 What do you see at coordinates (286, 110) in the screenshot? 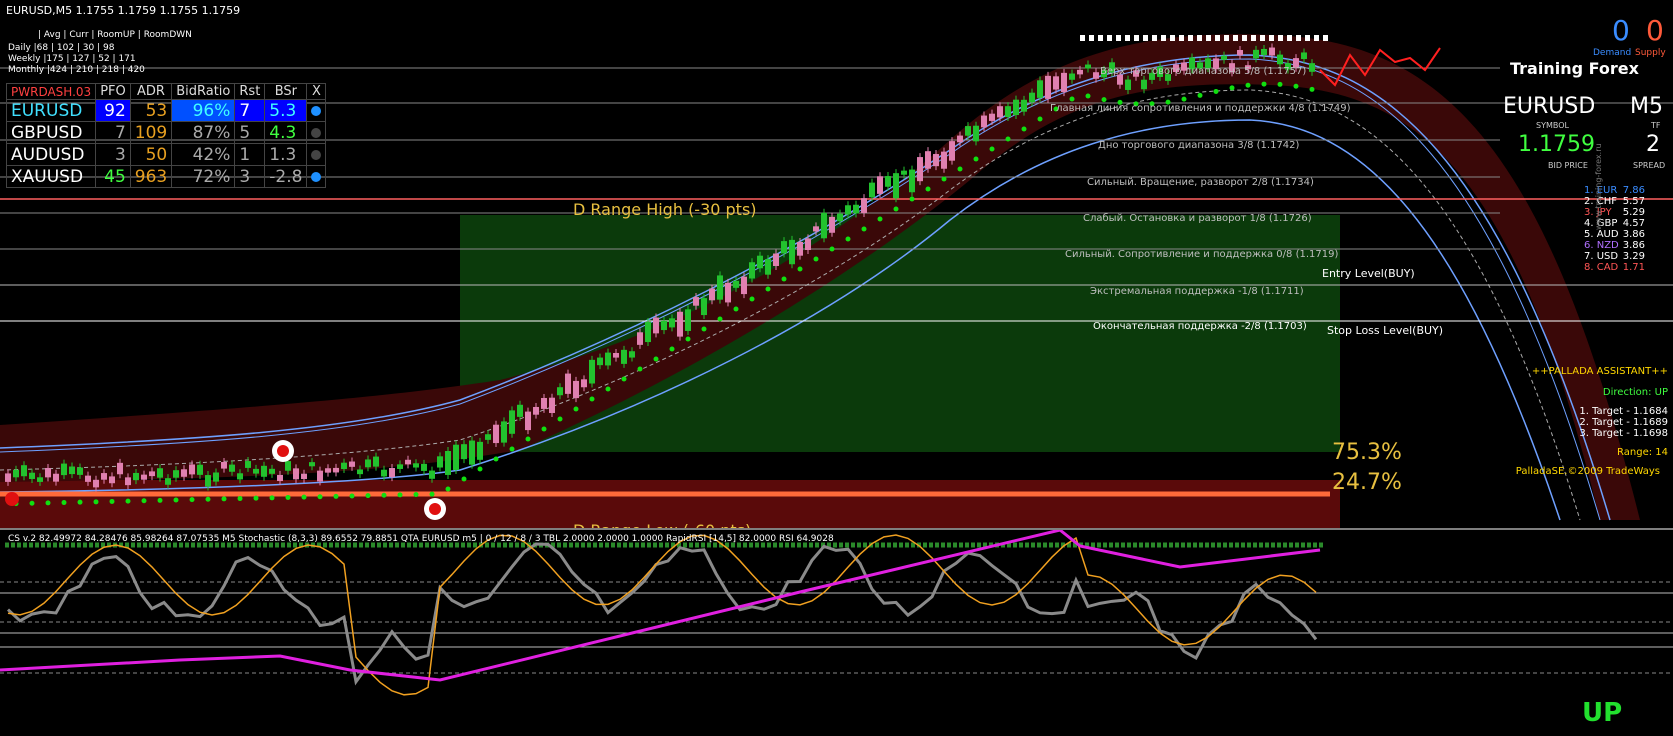
I see `bsr-cell: 5.3` at bounding box center [286, 110].